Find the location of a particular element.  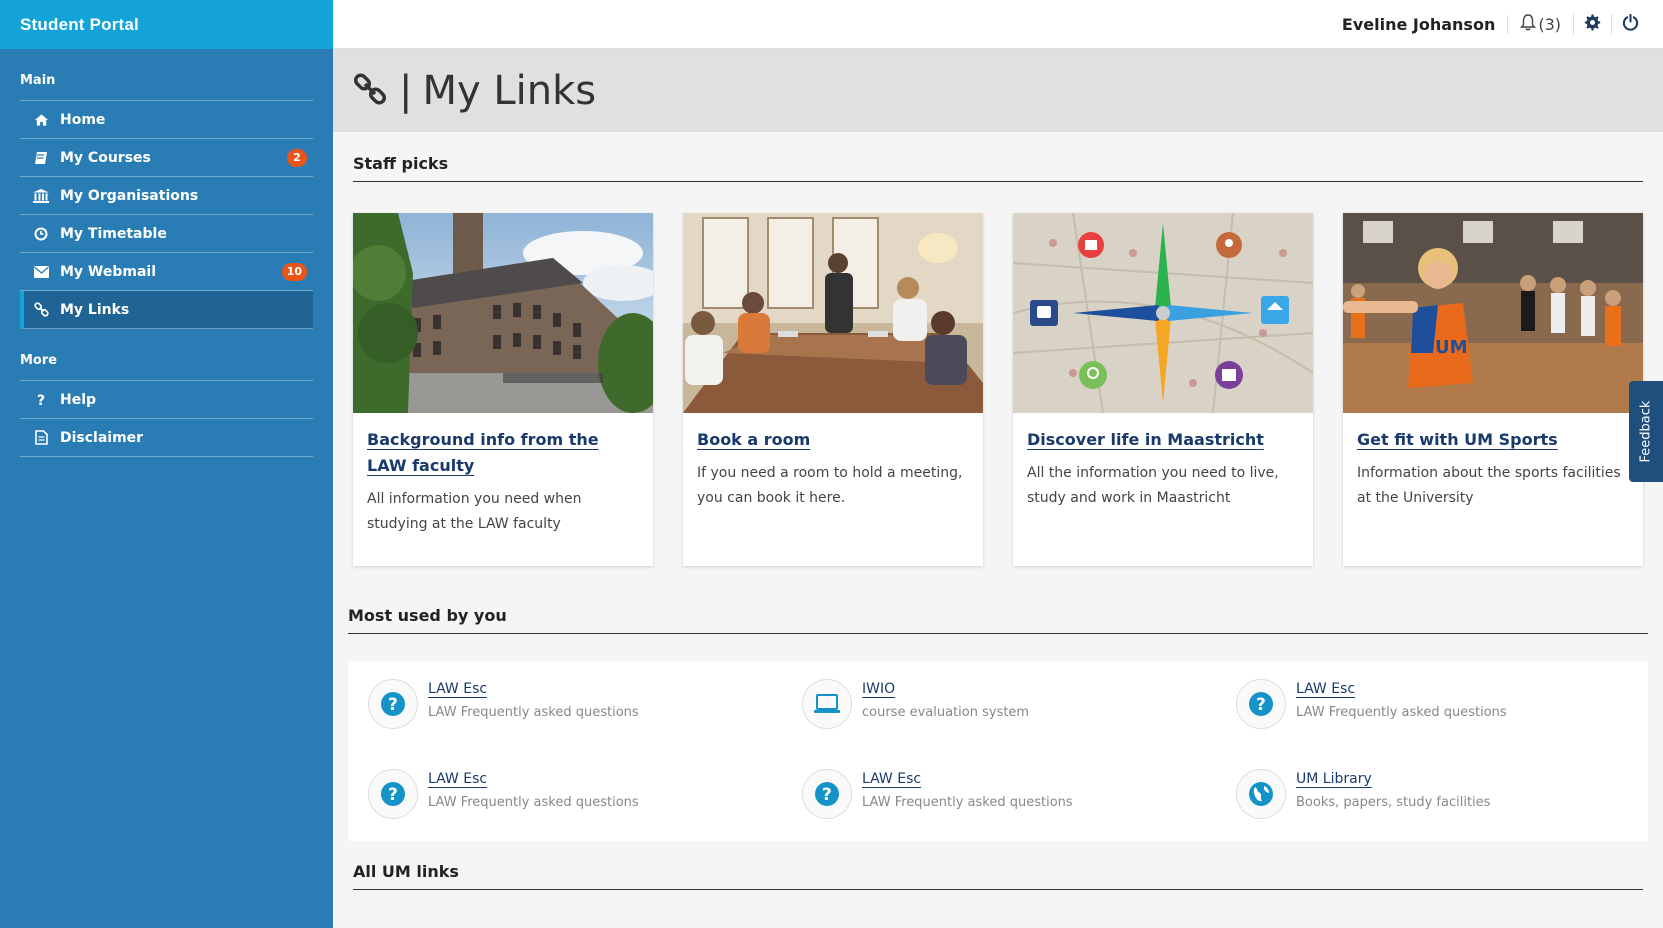

sidebar-item-label: My Courses is located at coordinates (105, 157).